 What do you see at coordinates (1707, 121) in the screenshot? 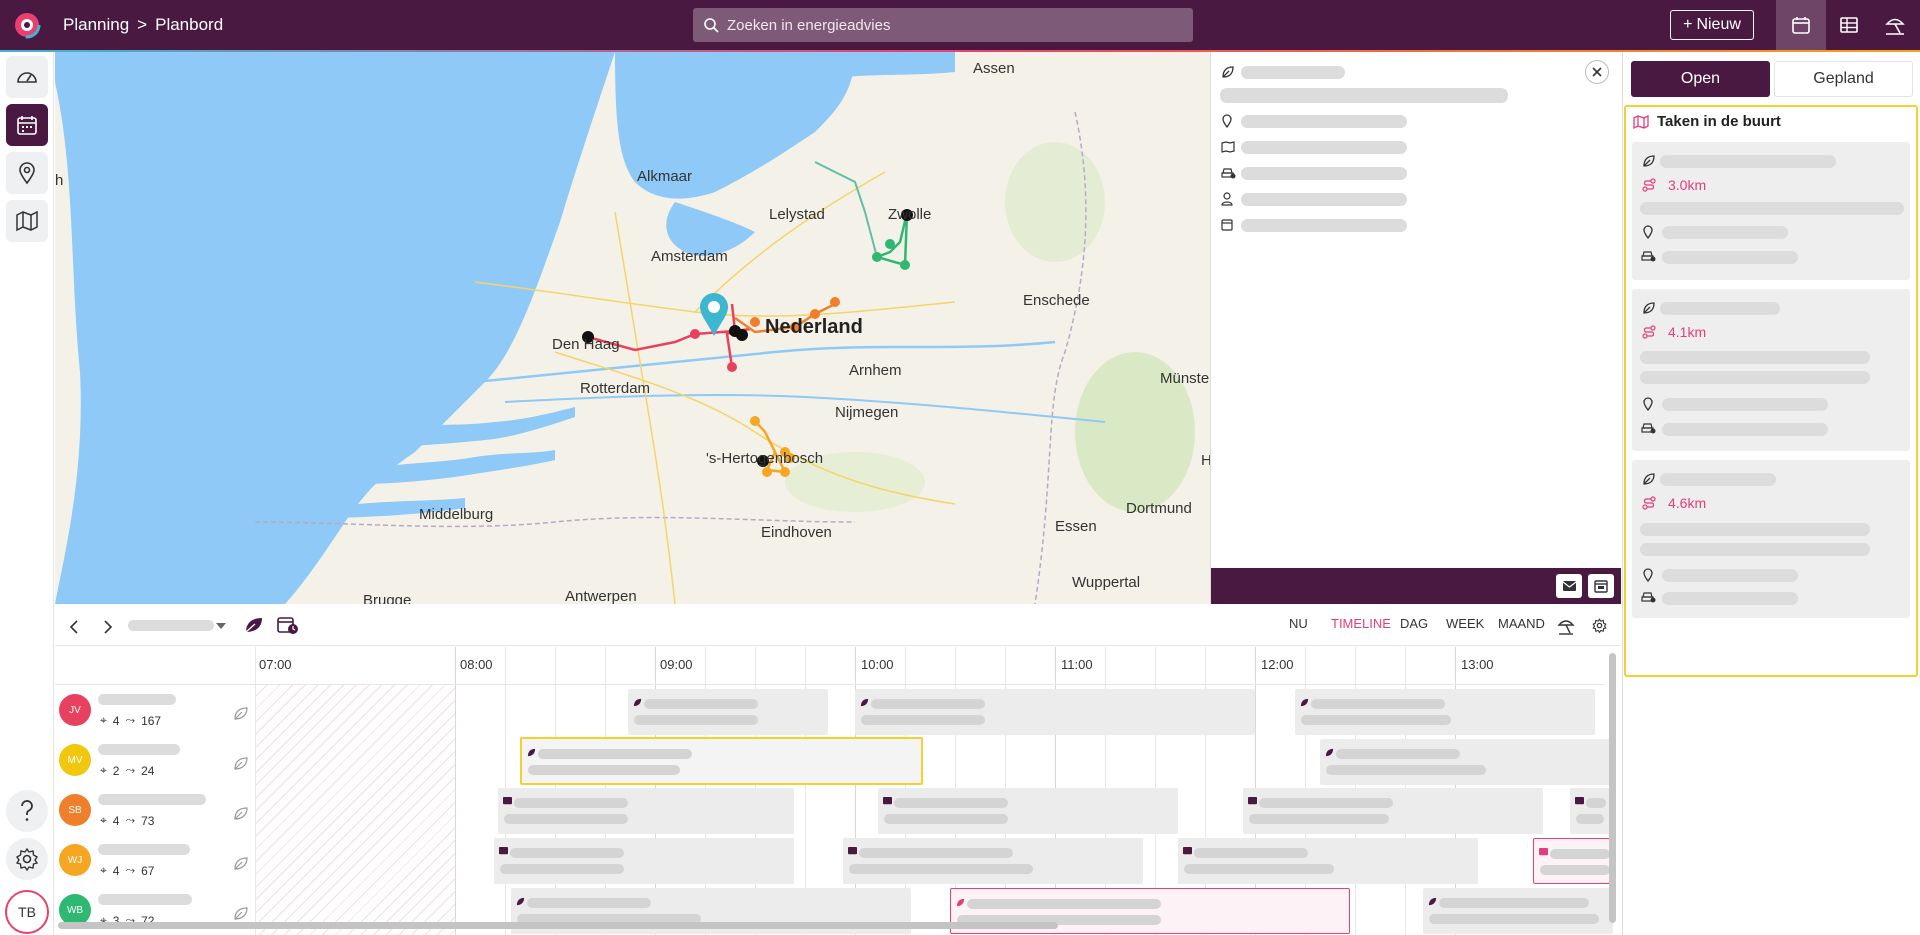
I see `nearby-title: Taken in de buurt` at bounding box center [1707, 121].